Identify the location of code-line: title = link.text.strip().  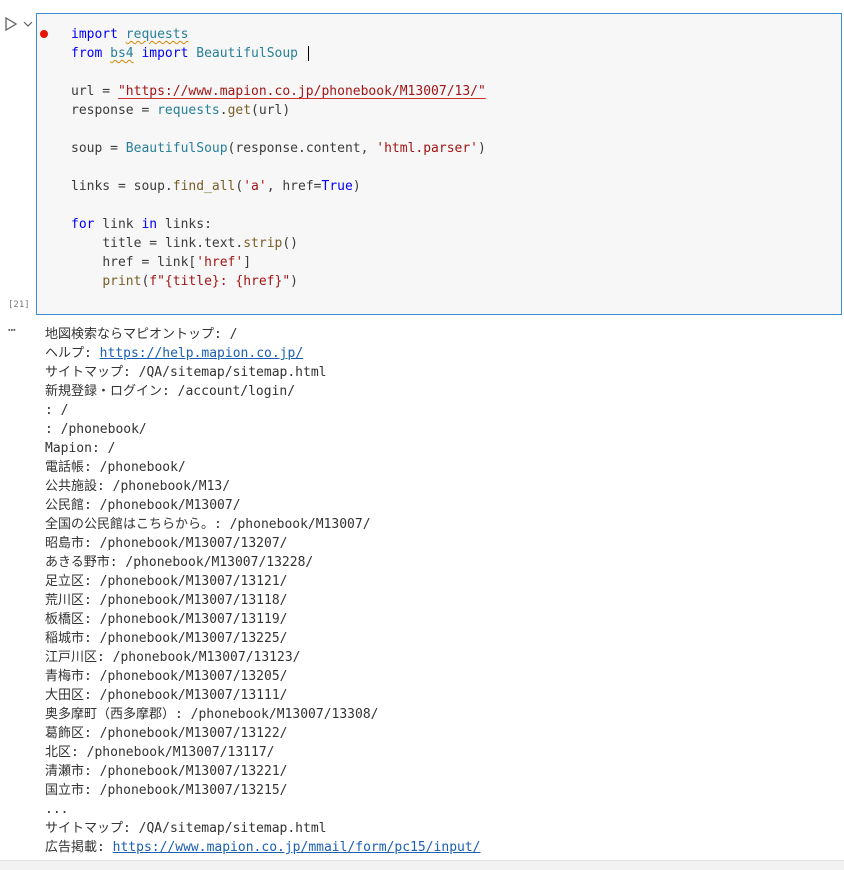
(278, 243).